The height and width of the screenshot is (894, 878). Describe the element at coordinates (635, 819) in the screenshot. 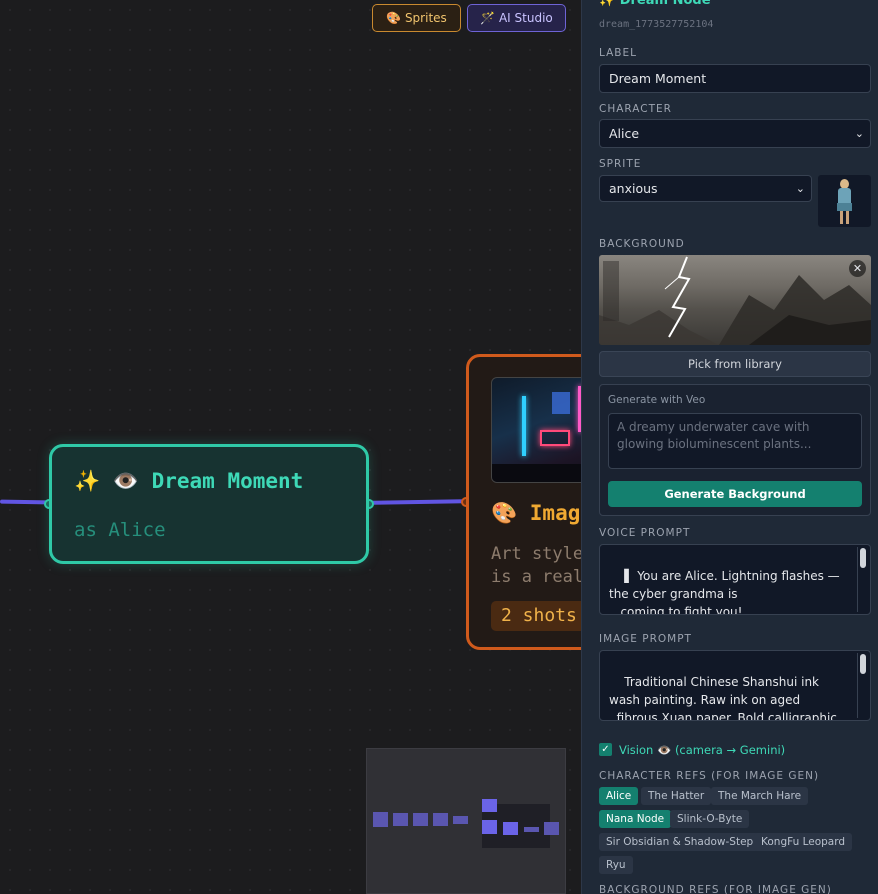

I see `character-ref-nana-node: Nana Node` at that location.